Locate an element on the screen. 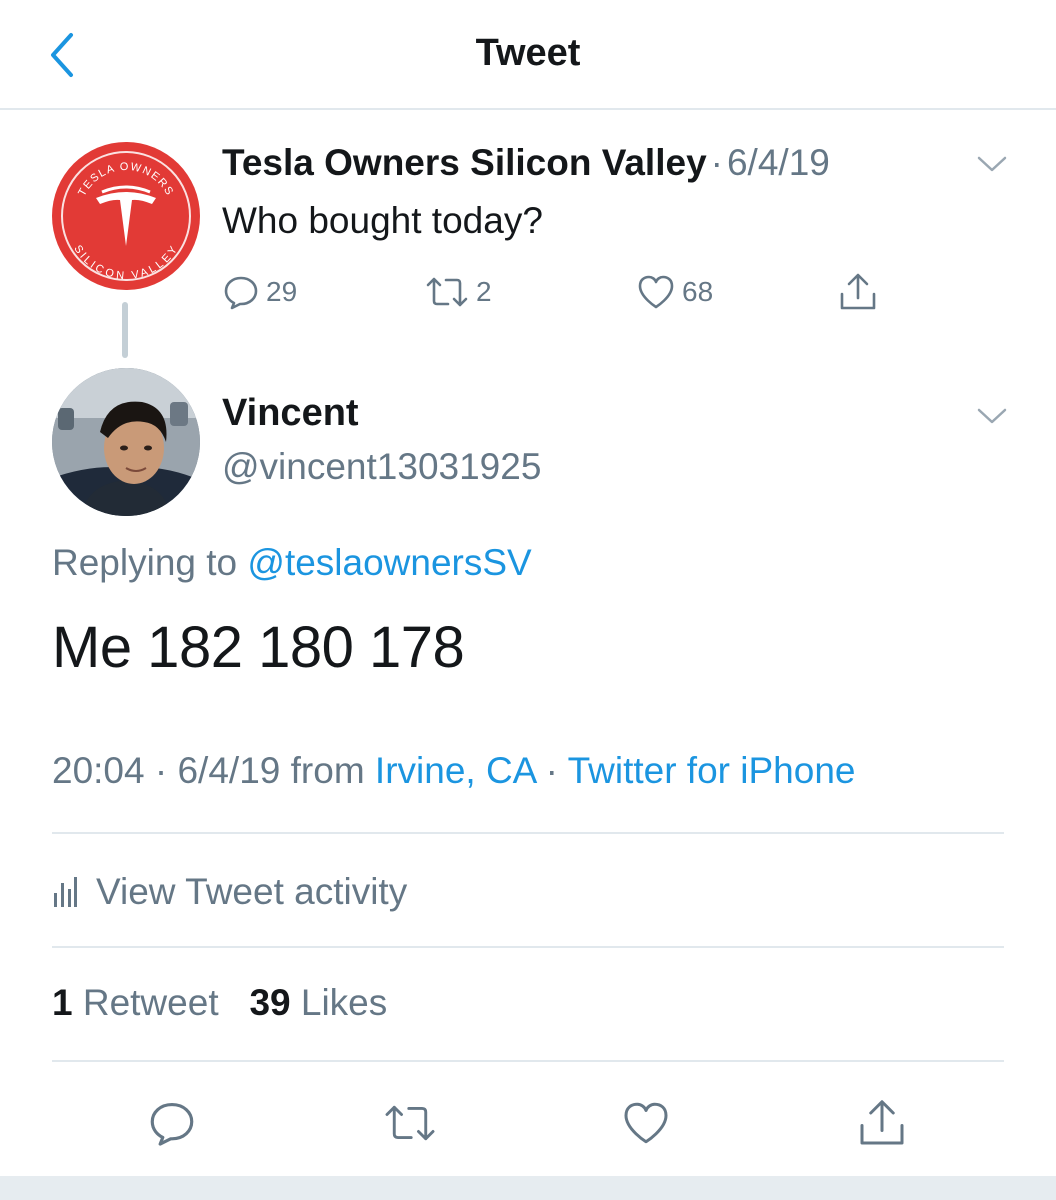 The height and width of the screenshot is (1200, 1056). retweet-total: 1 is located at coordinates (62, 1002).